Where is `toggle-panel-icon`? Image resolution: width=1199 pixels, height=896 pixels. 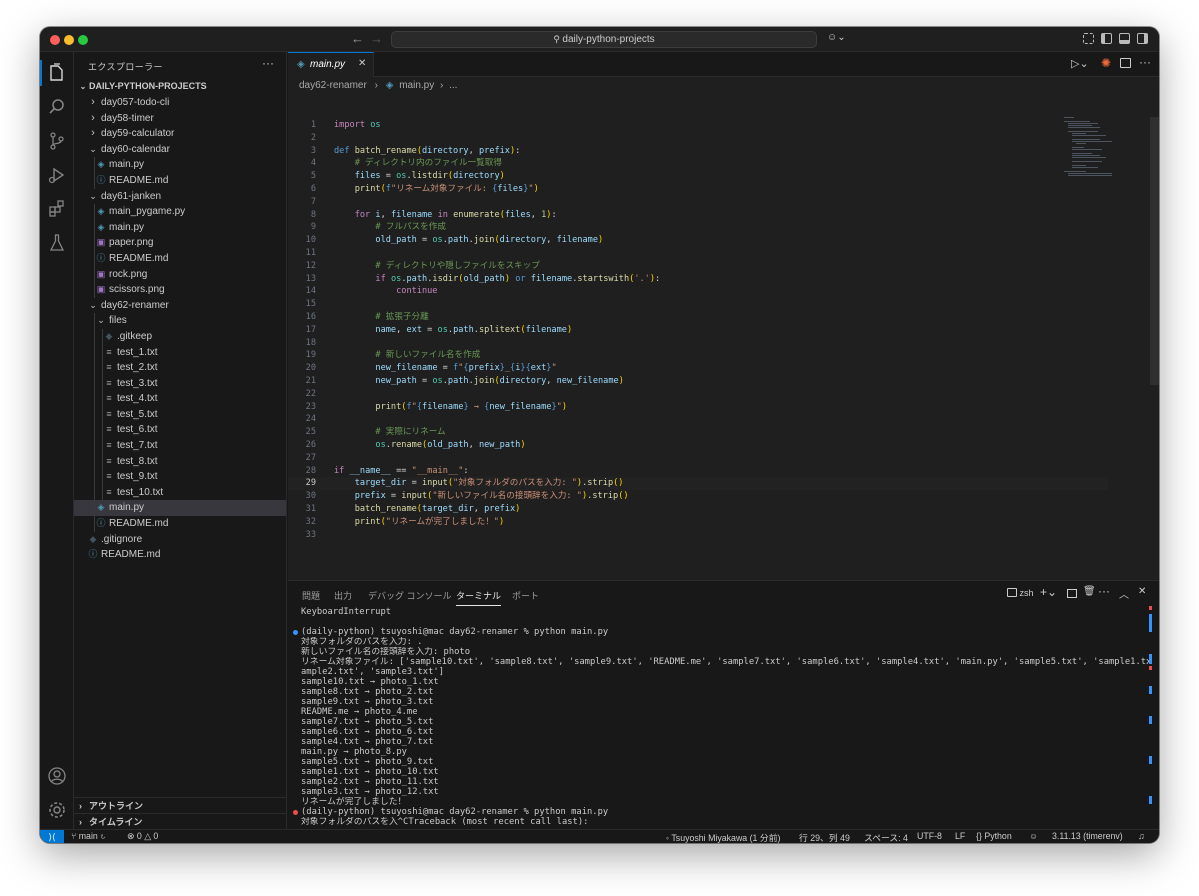 toggle-panel-icon is located at coordinates (1124, 38).